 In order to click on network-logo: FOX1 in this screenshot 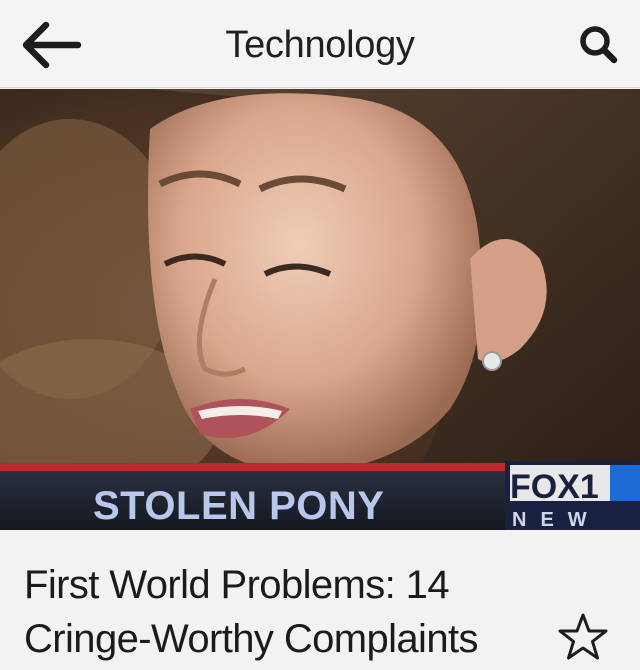, I will do `click(554, 487)`.